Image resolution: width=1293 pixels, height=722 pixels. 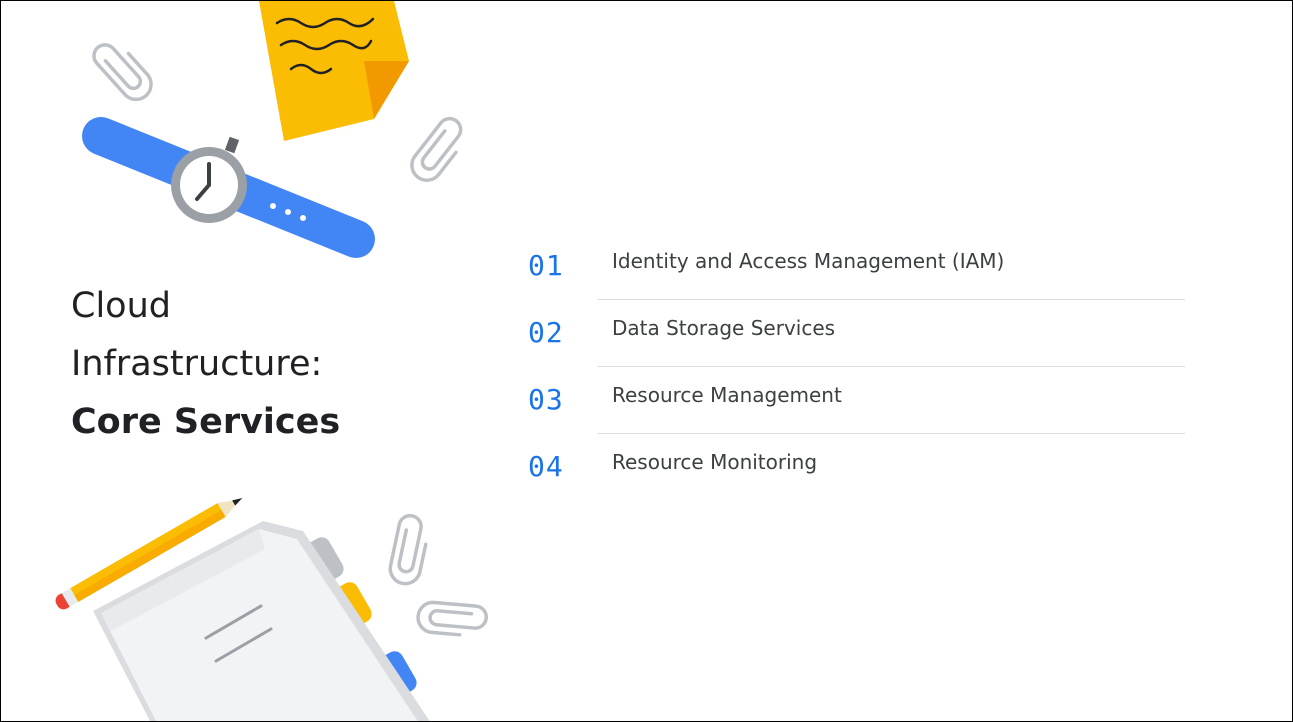 I want to click on wristwatch-icon, so click(x=228, y=187).